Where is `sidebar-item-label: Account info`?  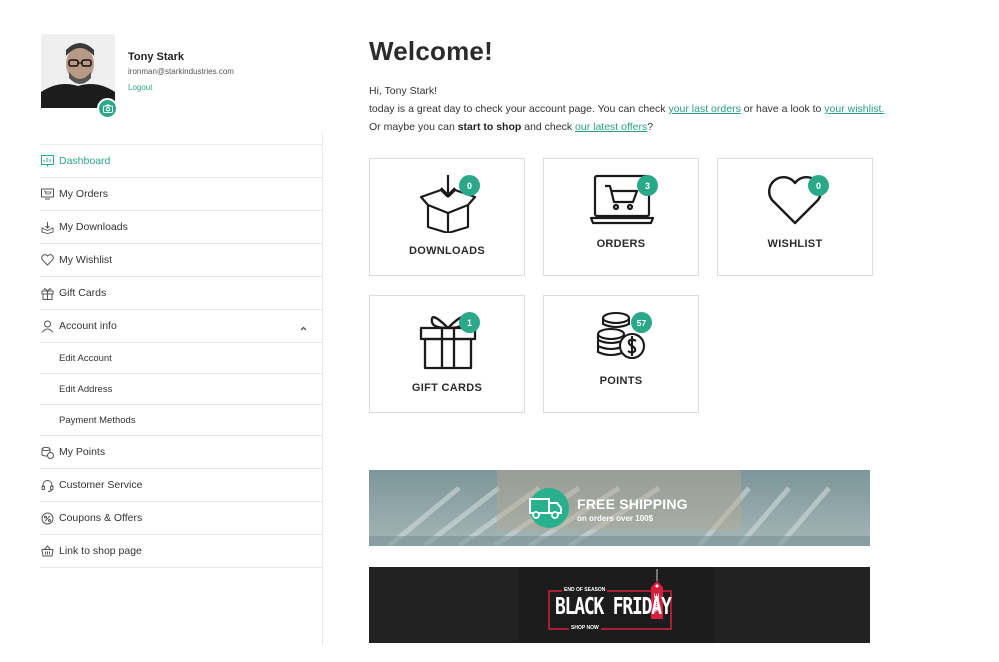
sidebar-item-label: Account info is located at coordinates (88, 326).